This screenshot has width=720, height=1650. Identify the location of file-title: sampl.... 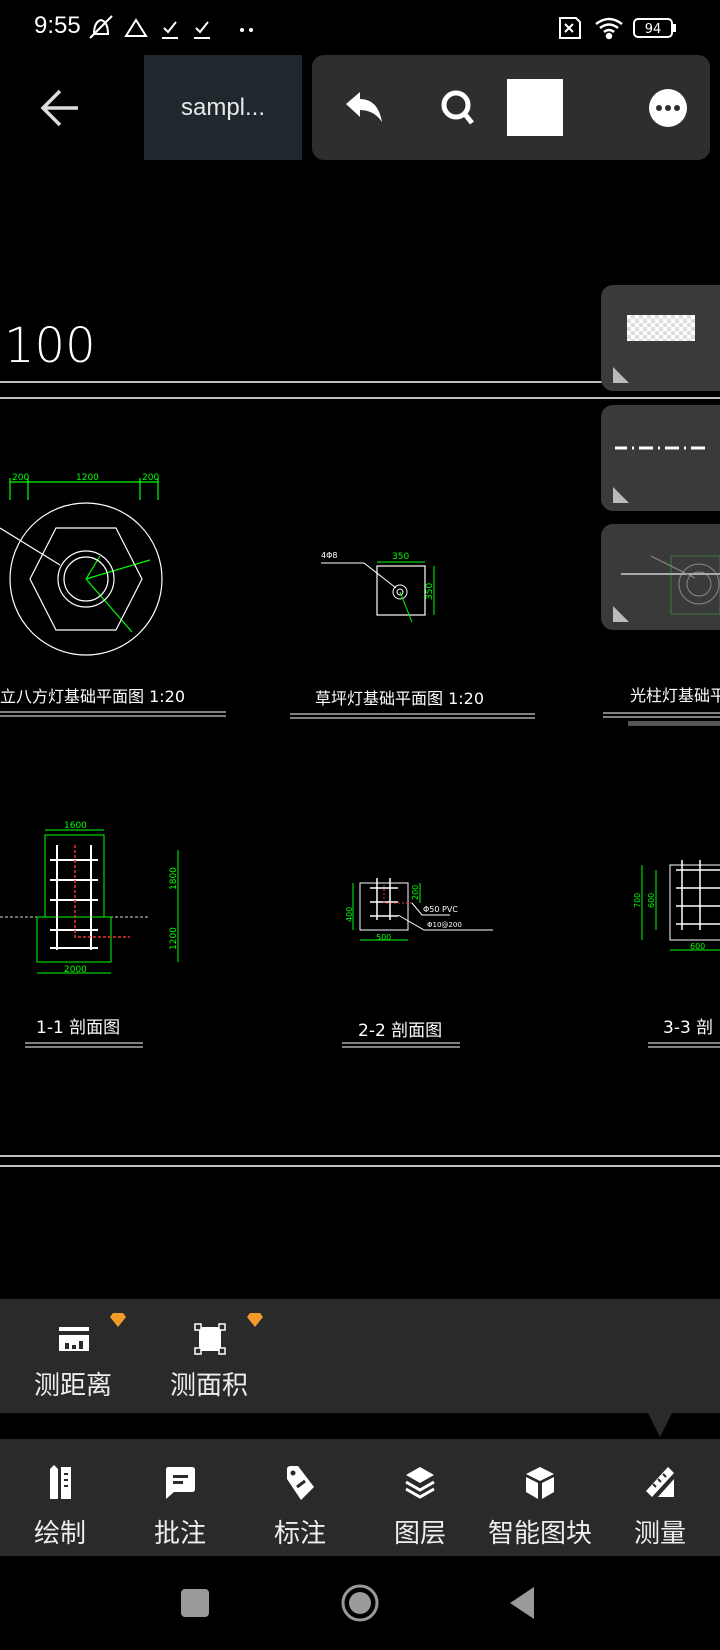
(223, 107).